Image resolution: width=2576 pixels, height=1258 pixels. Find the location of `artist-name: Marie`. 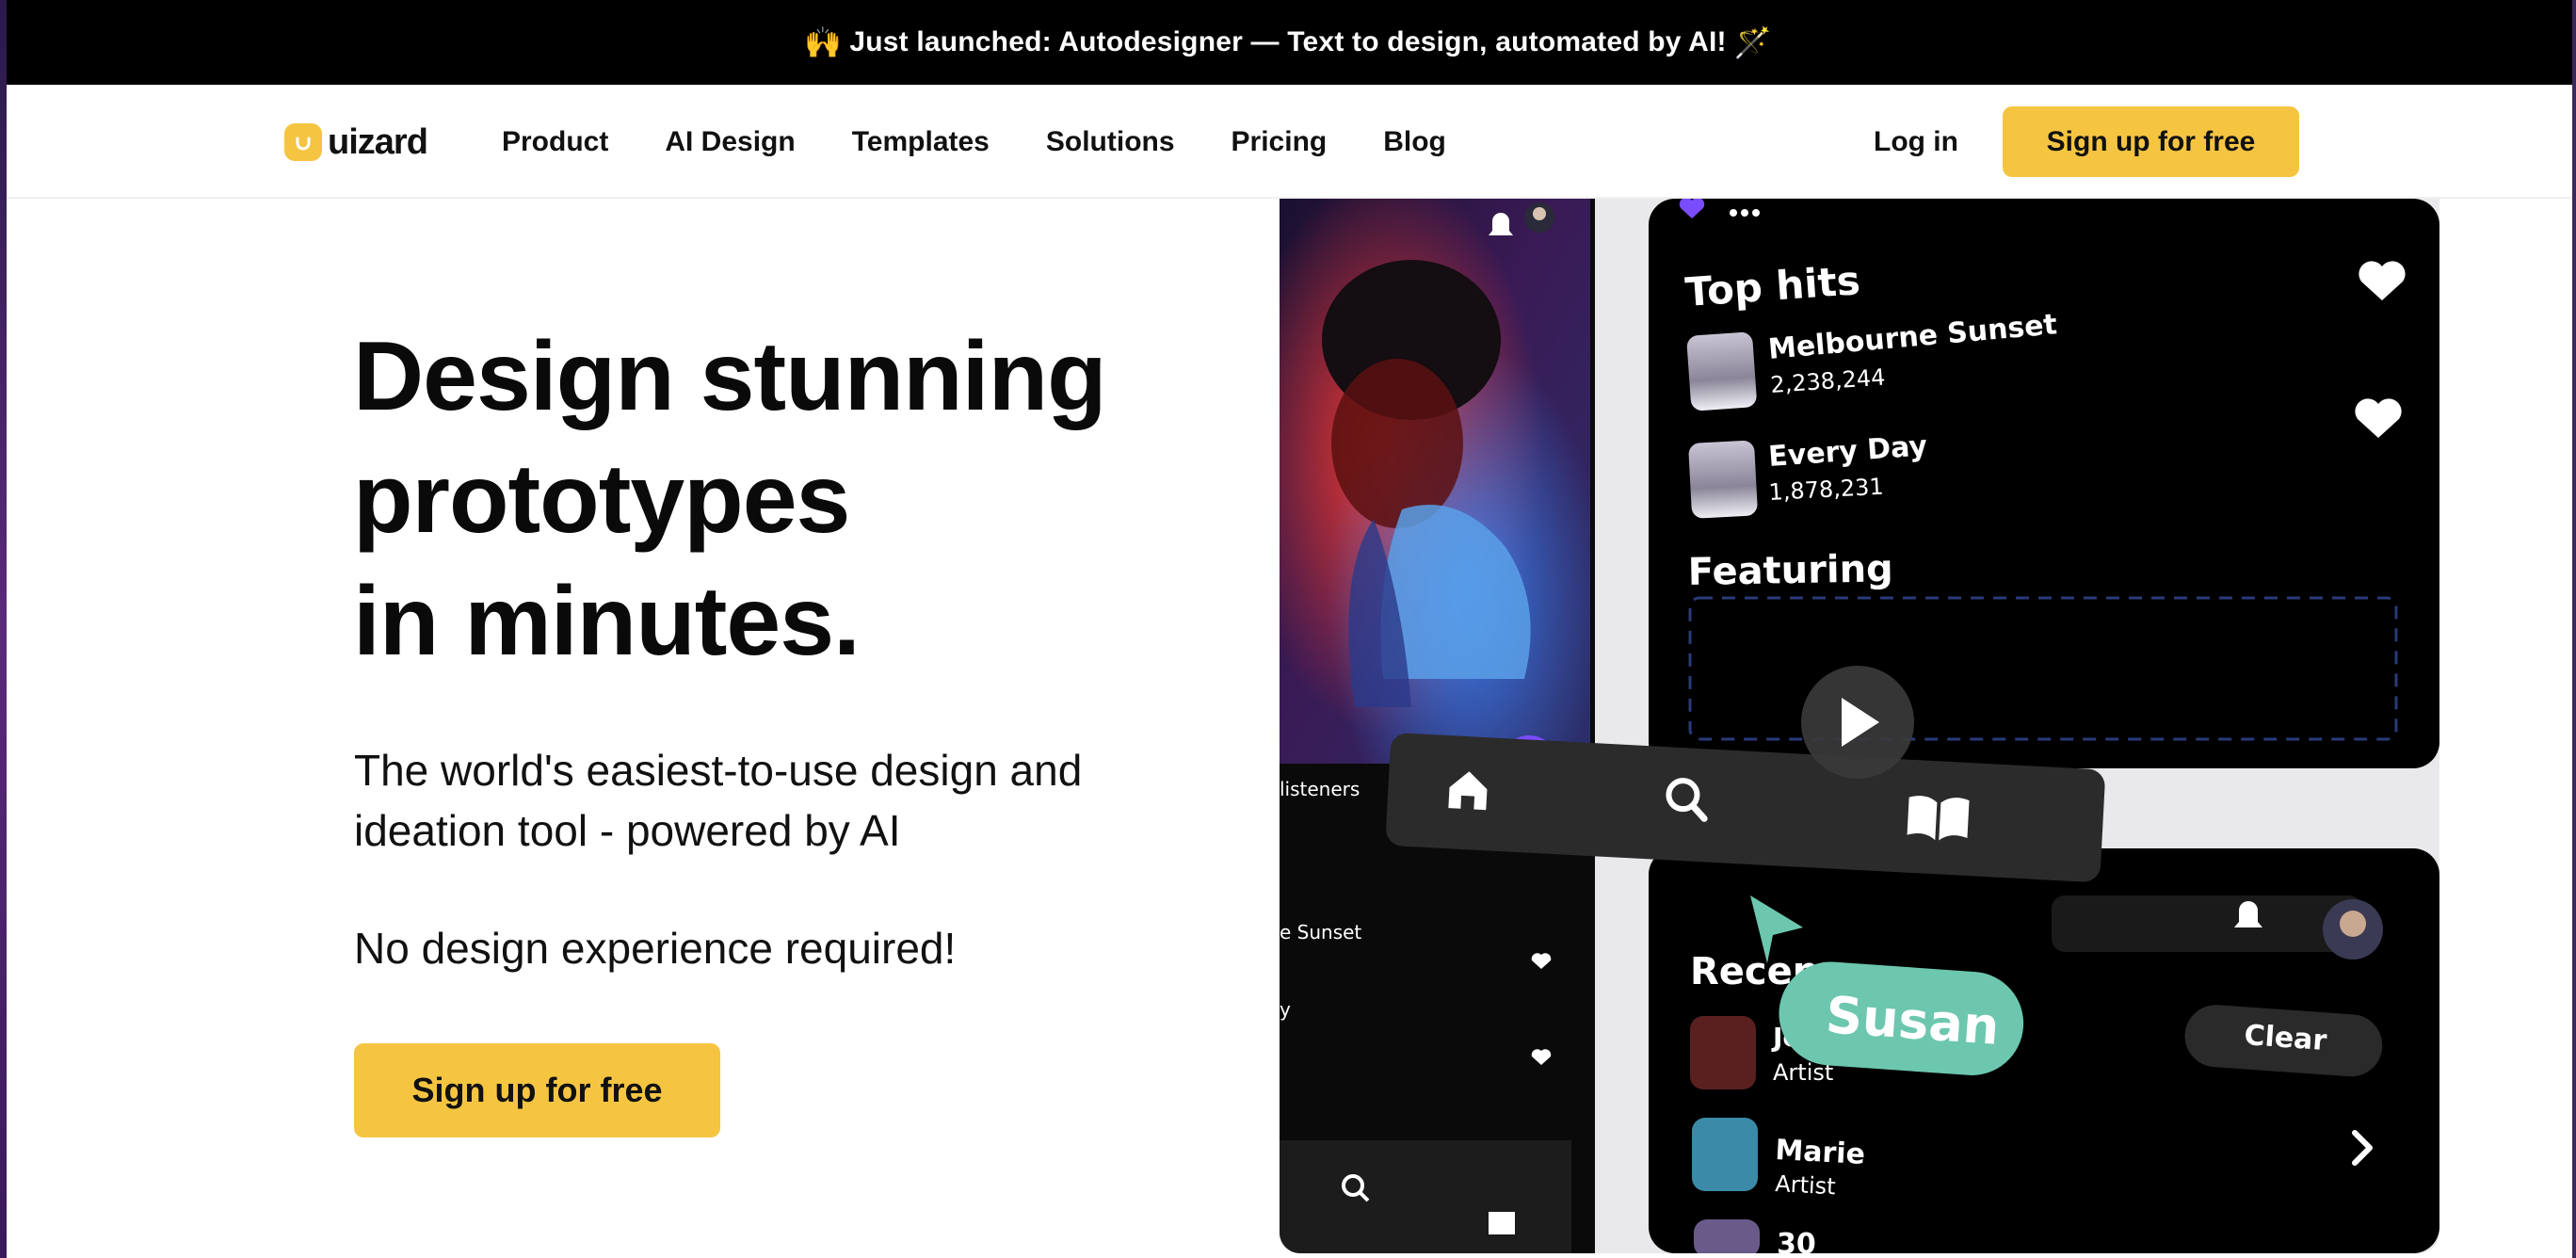

artist-name: Marie is located at coordinates (1820, 1152).